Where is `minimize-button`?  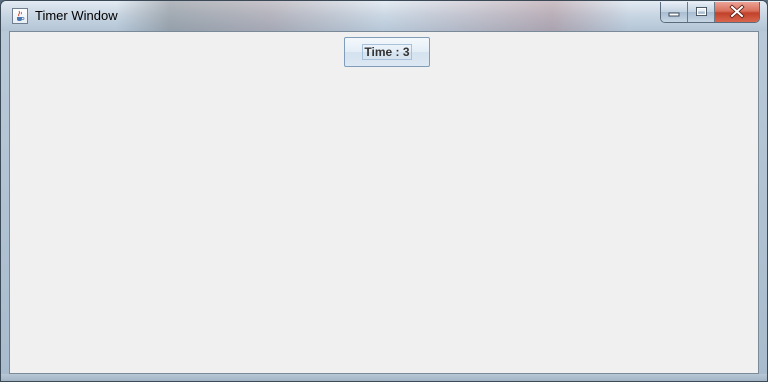 minimize-button is located at coordinates (674, 12).